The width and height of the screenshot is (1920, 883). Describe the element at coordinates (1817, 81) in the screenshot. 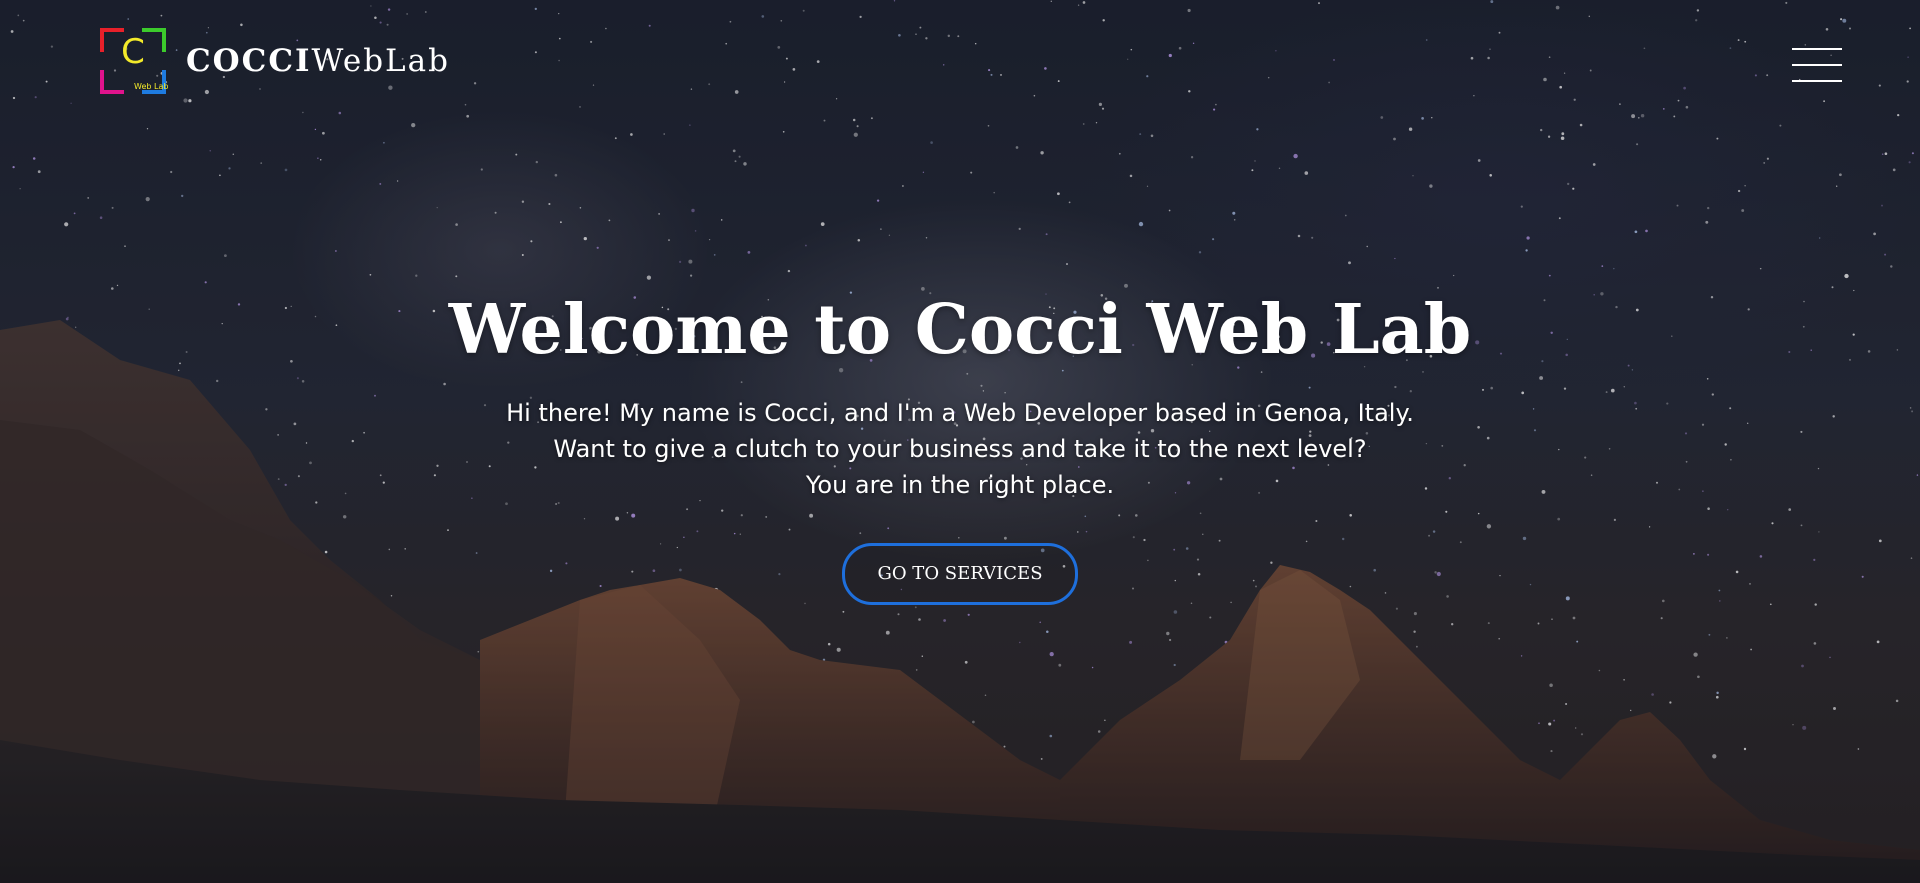

I see `menu-line-bottom` at that location.